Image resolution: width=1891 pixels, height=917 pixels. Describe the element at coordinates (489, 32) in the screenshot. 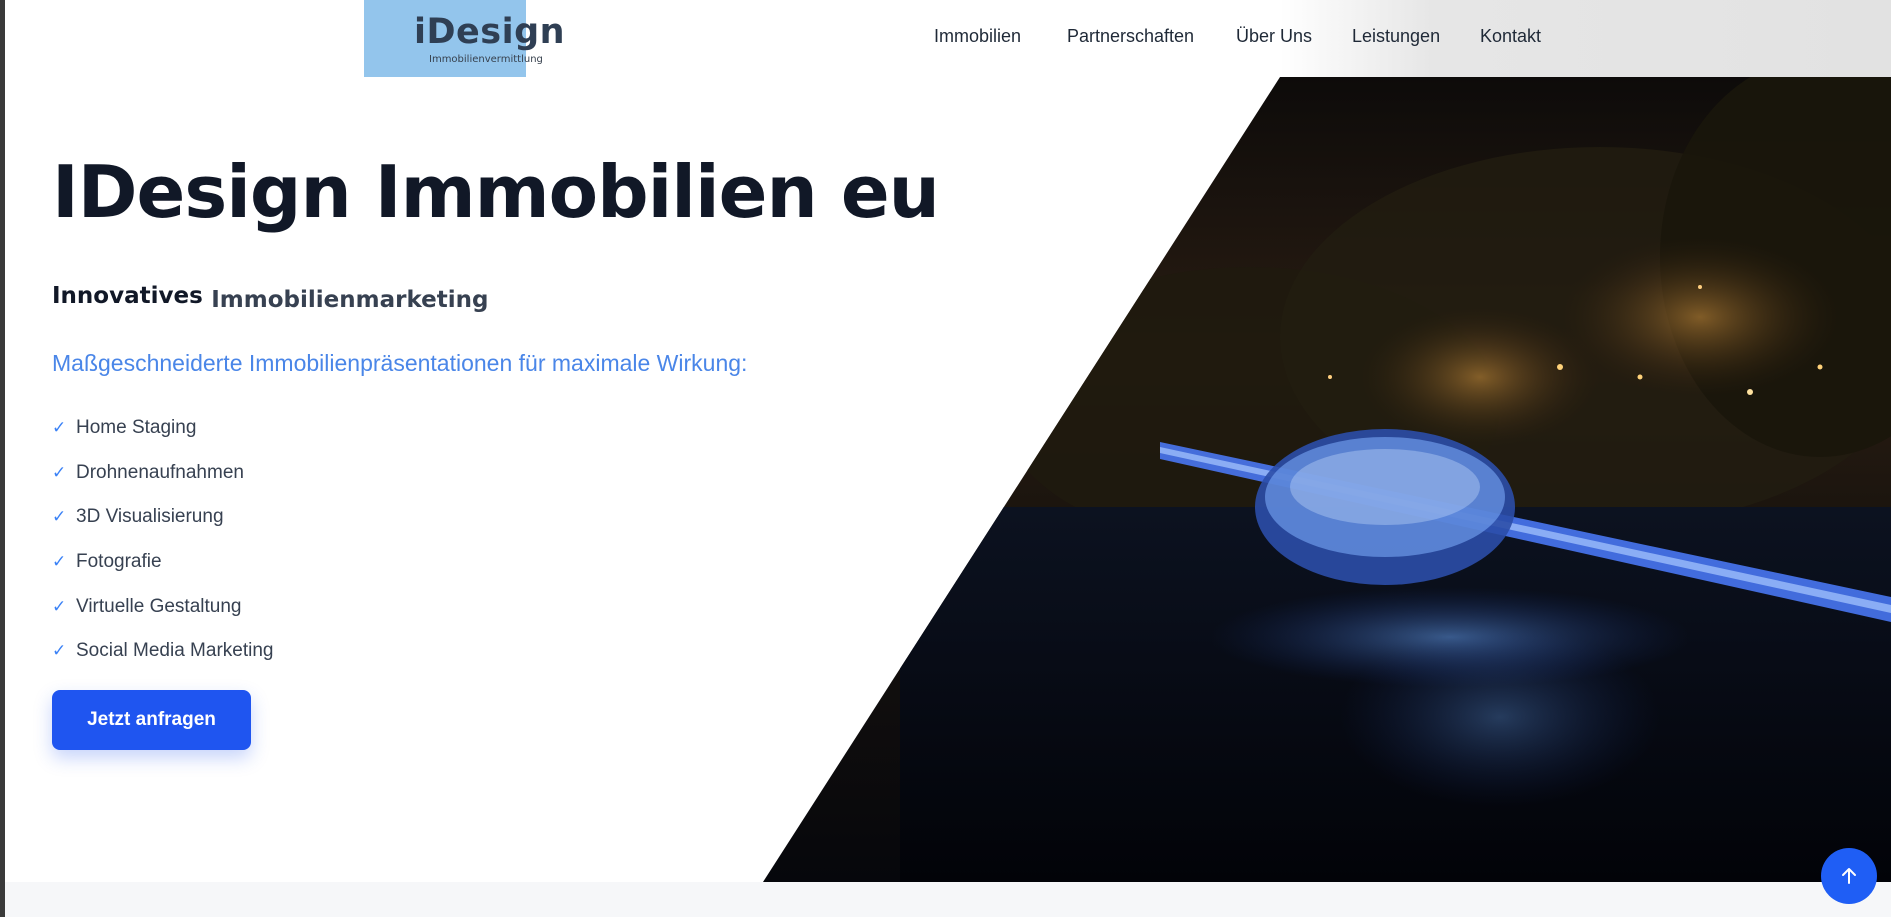

I see `logo-title: iDesign` at that location.